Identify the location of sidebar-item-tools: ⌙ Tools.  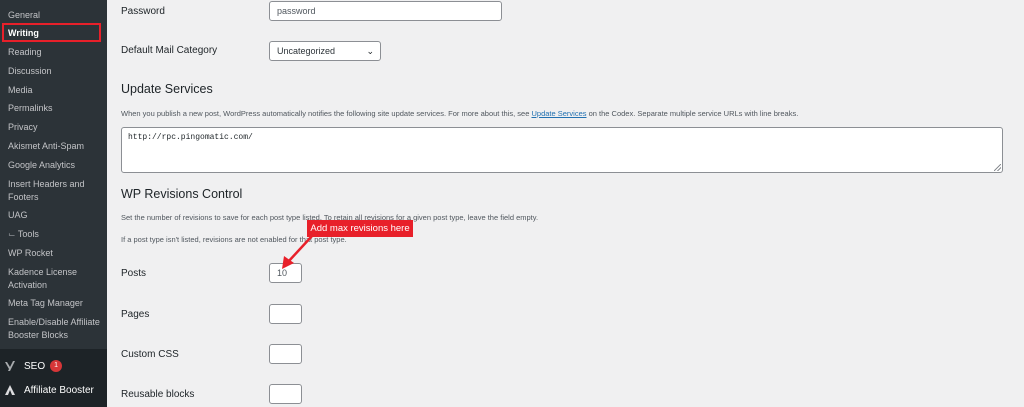
(54, 234).